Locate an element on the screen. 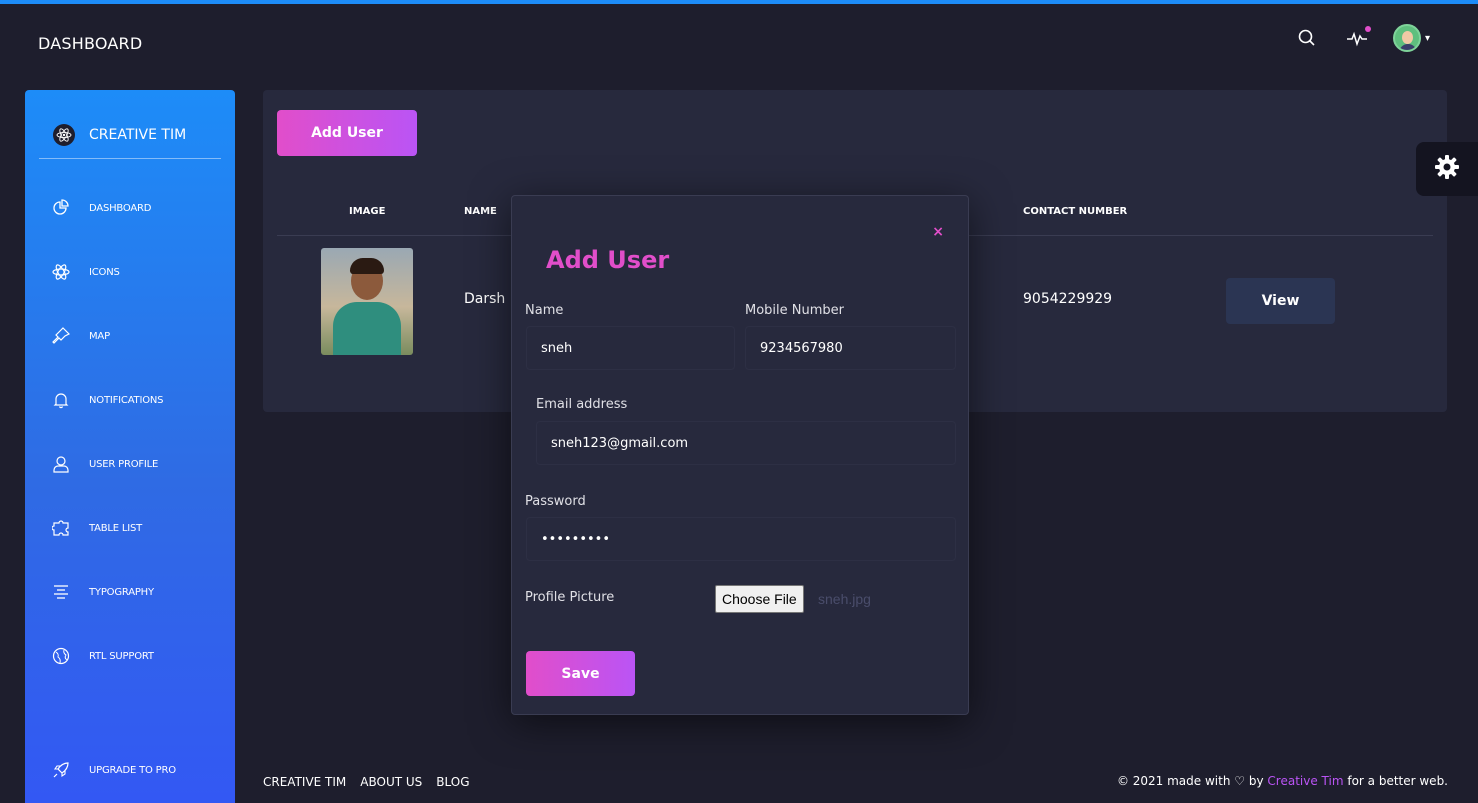  user-name-cell: Darsh is located at coordinates (485, 299).